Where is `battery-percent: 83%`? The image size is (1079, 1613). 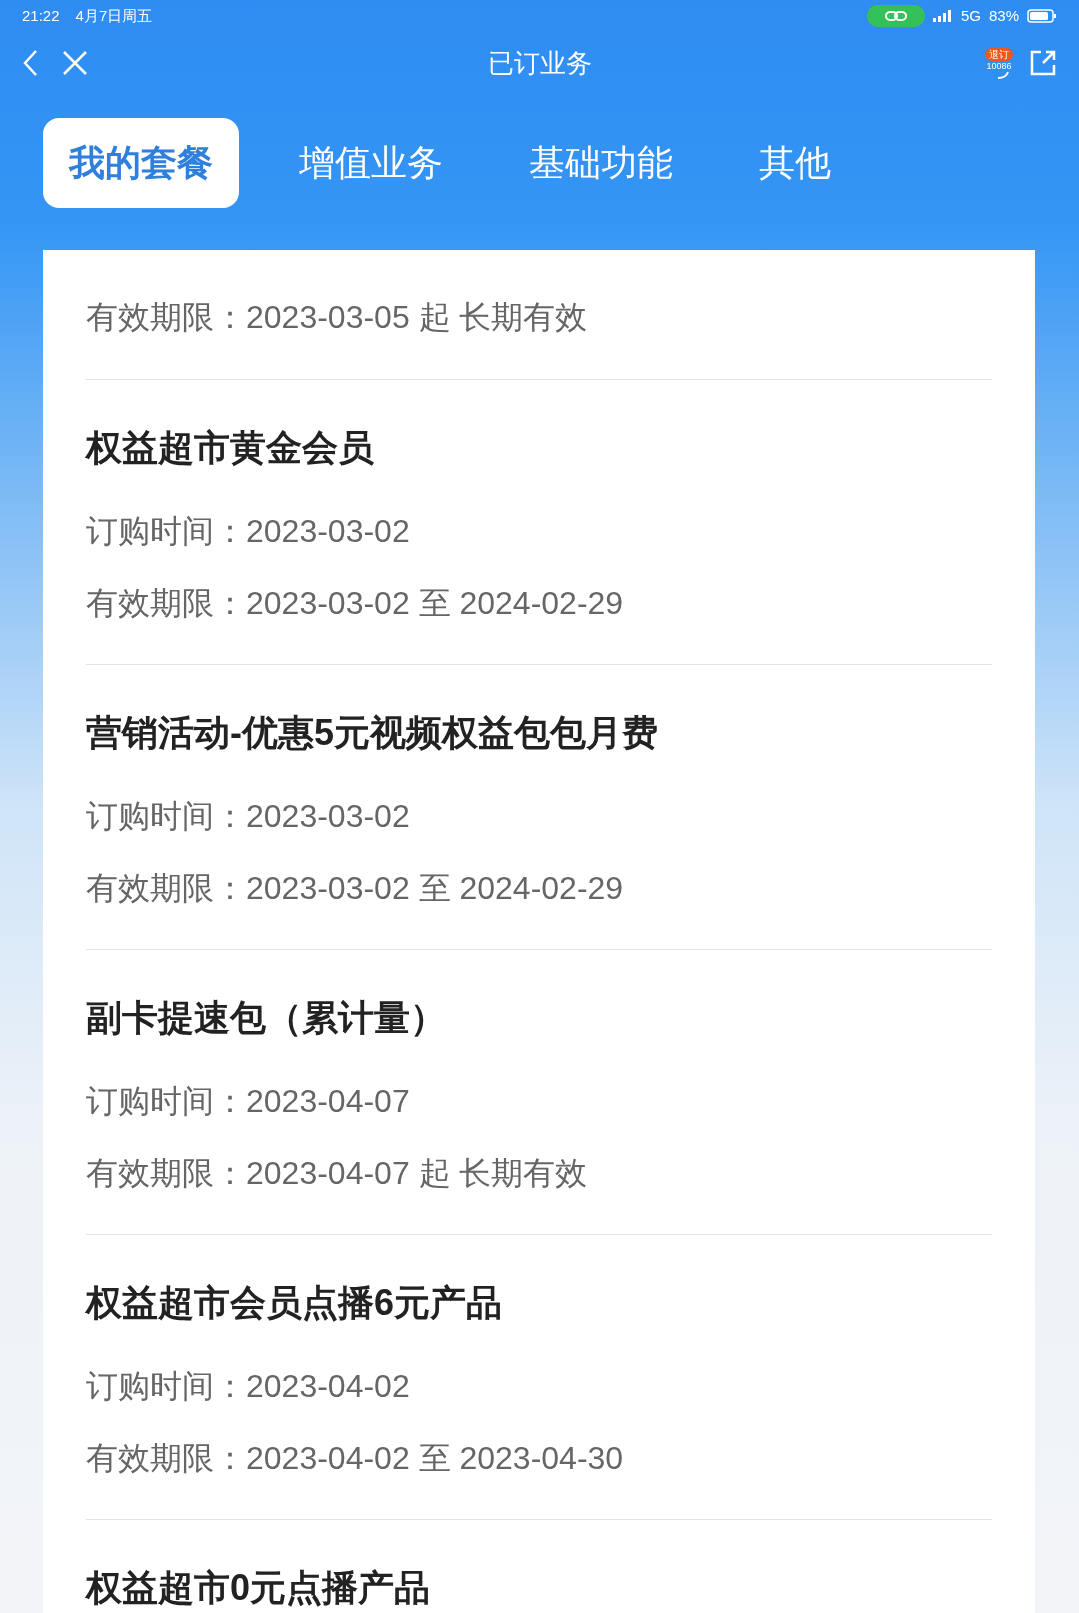 battery-percent: 83% is located at coordinates (1003, 15).